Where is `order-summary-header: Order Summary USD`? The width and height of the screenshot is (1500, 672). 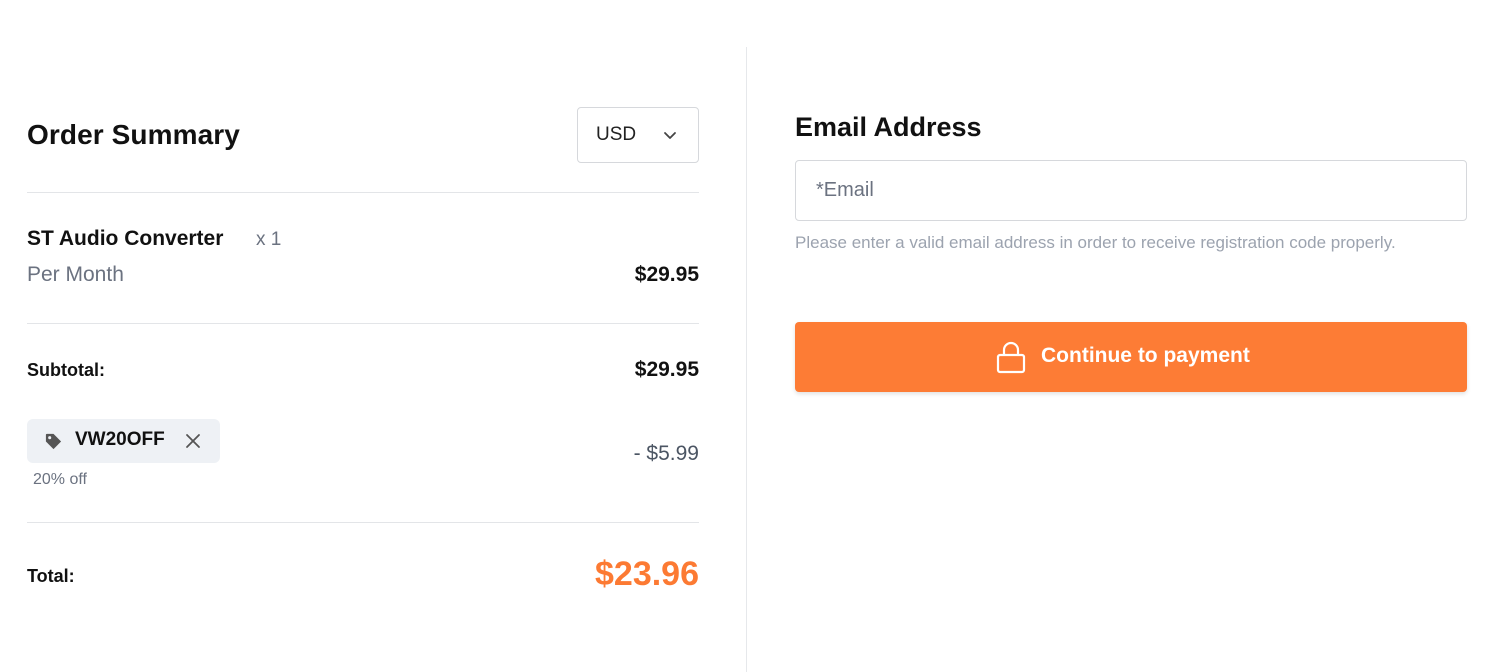
order-summary-header: Order Summary USD is located at coordinates (363, 135).